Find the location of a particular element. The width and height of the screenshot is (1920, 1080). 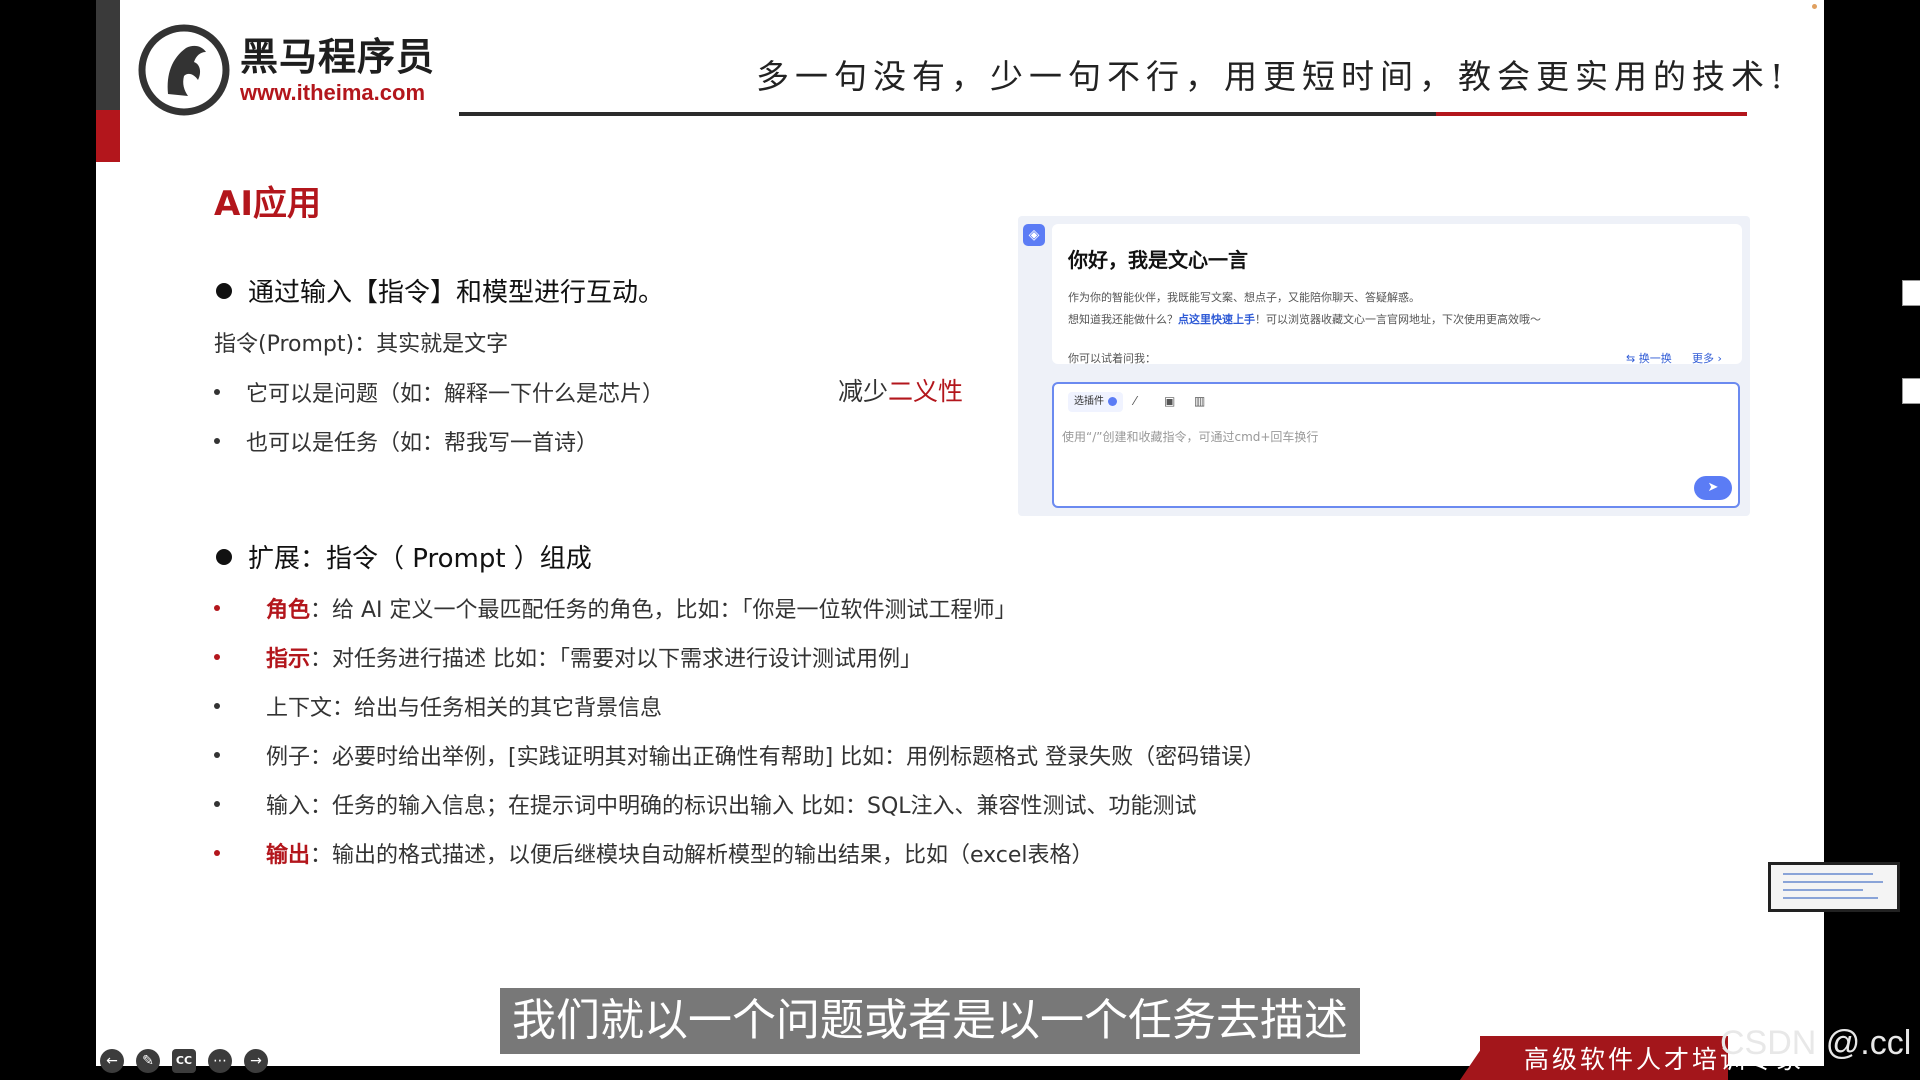

more-suggestions-button: 更多 › is located at coordinates (1707, 358).